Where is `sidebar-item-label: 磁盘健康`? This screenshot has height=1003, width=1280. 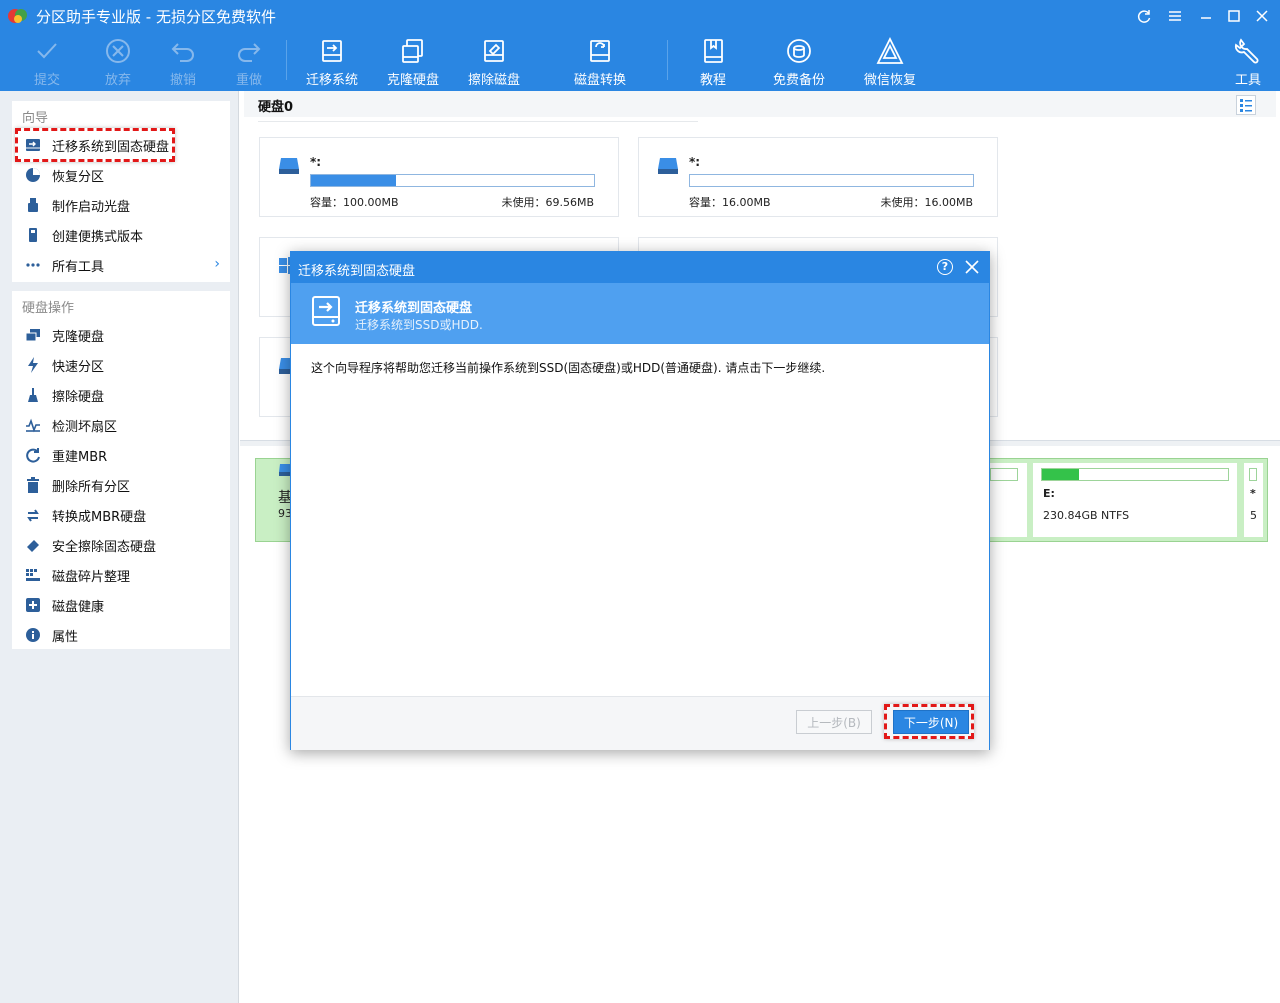
sidebar-item-label: 磁盘健康 is located at coordinates (78, 607).